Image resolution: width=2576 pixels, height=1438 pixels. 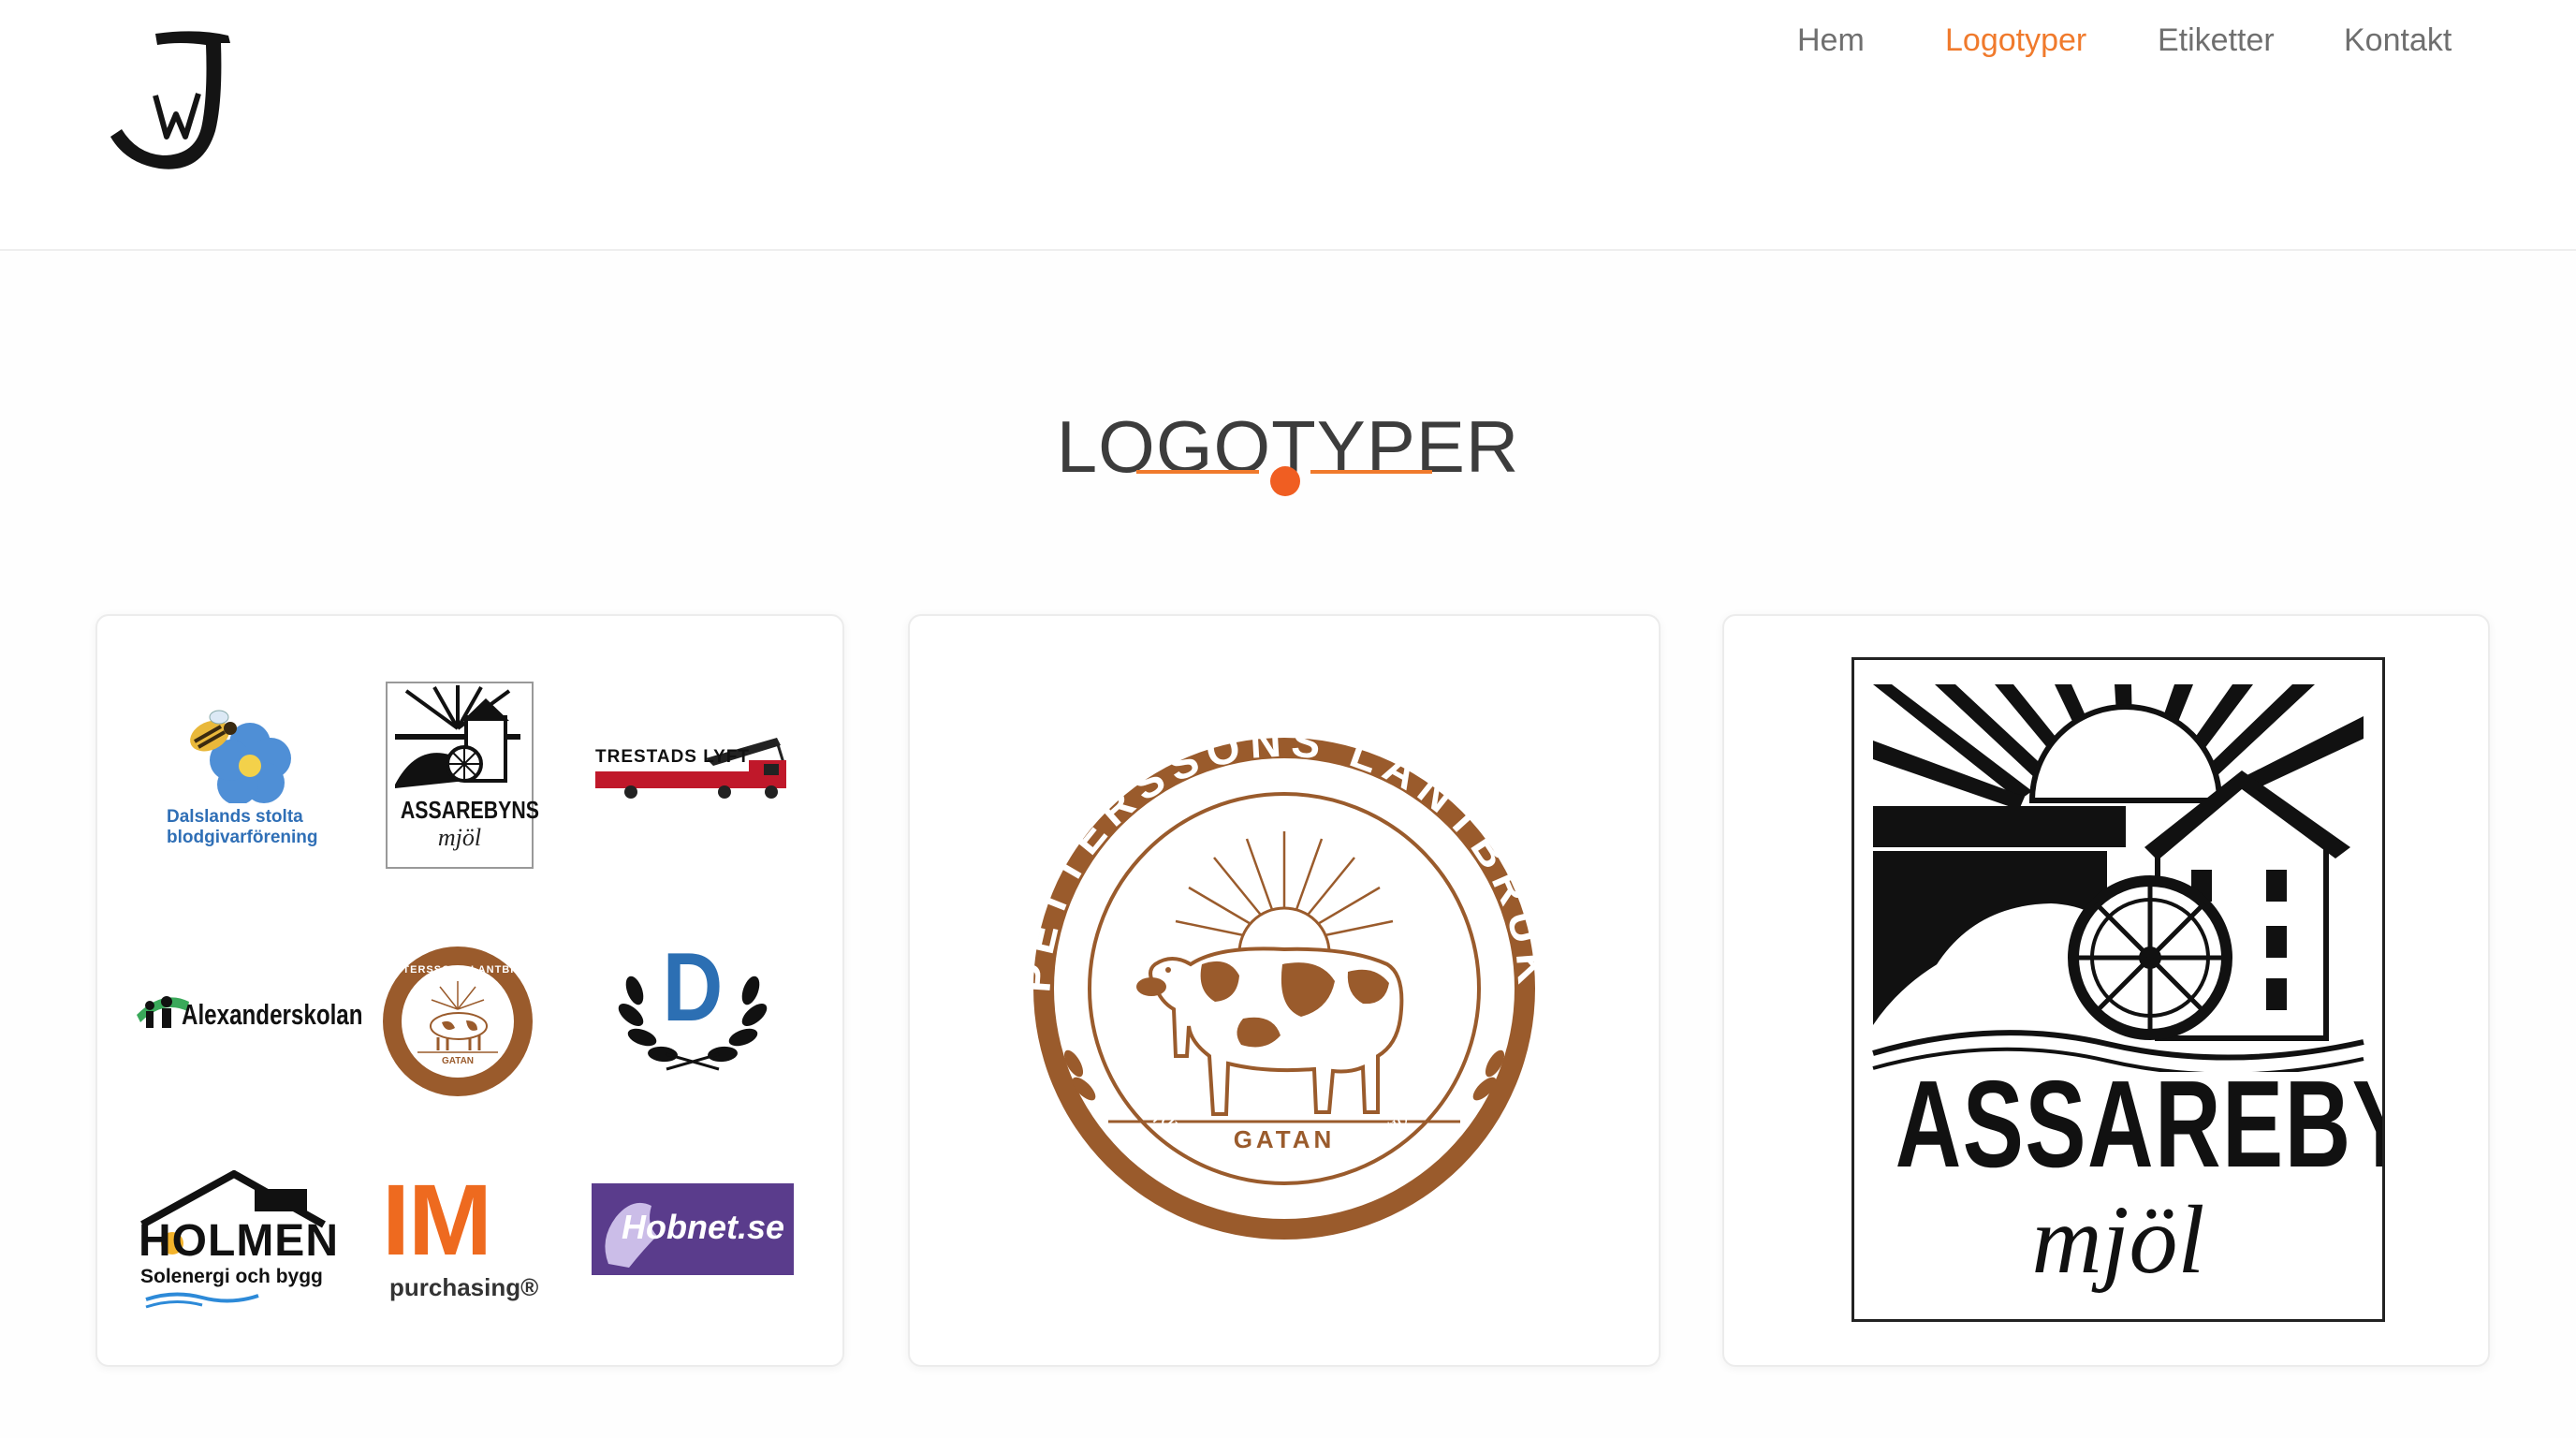 What do you see at coordinates (240, 757) in the screenshot?
I see `bee-flower-icon` at bounding box center [240, 757].